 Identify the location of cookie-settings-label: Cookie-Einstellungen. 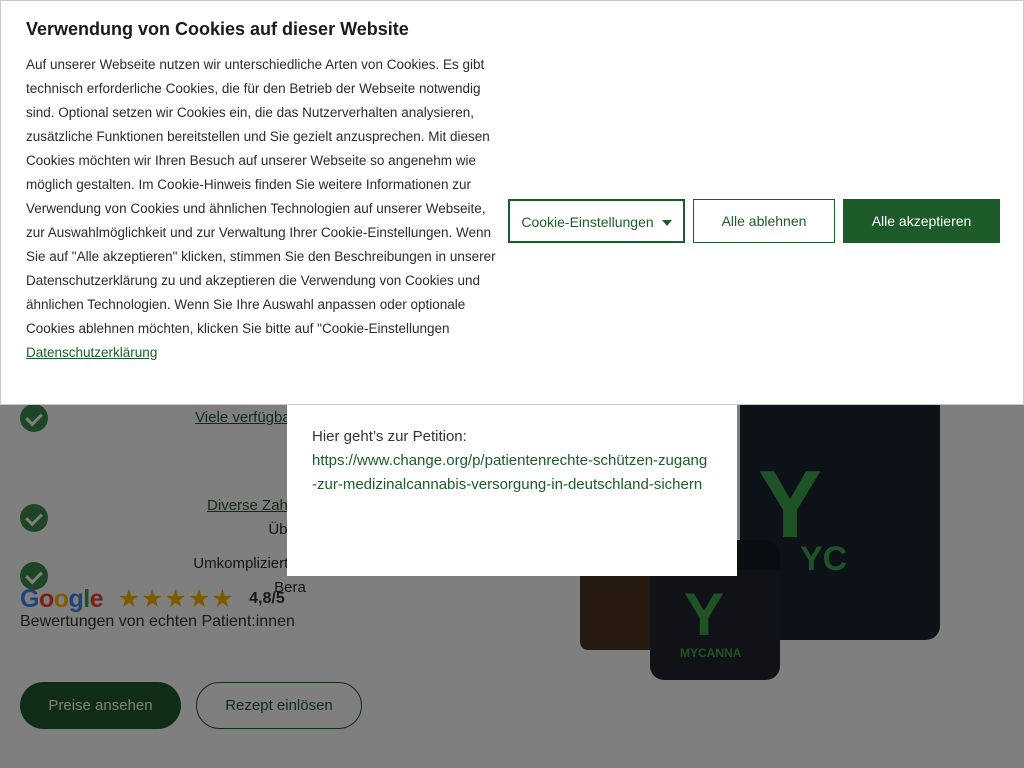
(587, 222).